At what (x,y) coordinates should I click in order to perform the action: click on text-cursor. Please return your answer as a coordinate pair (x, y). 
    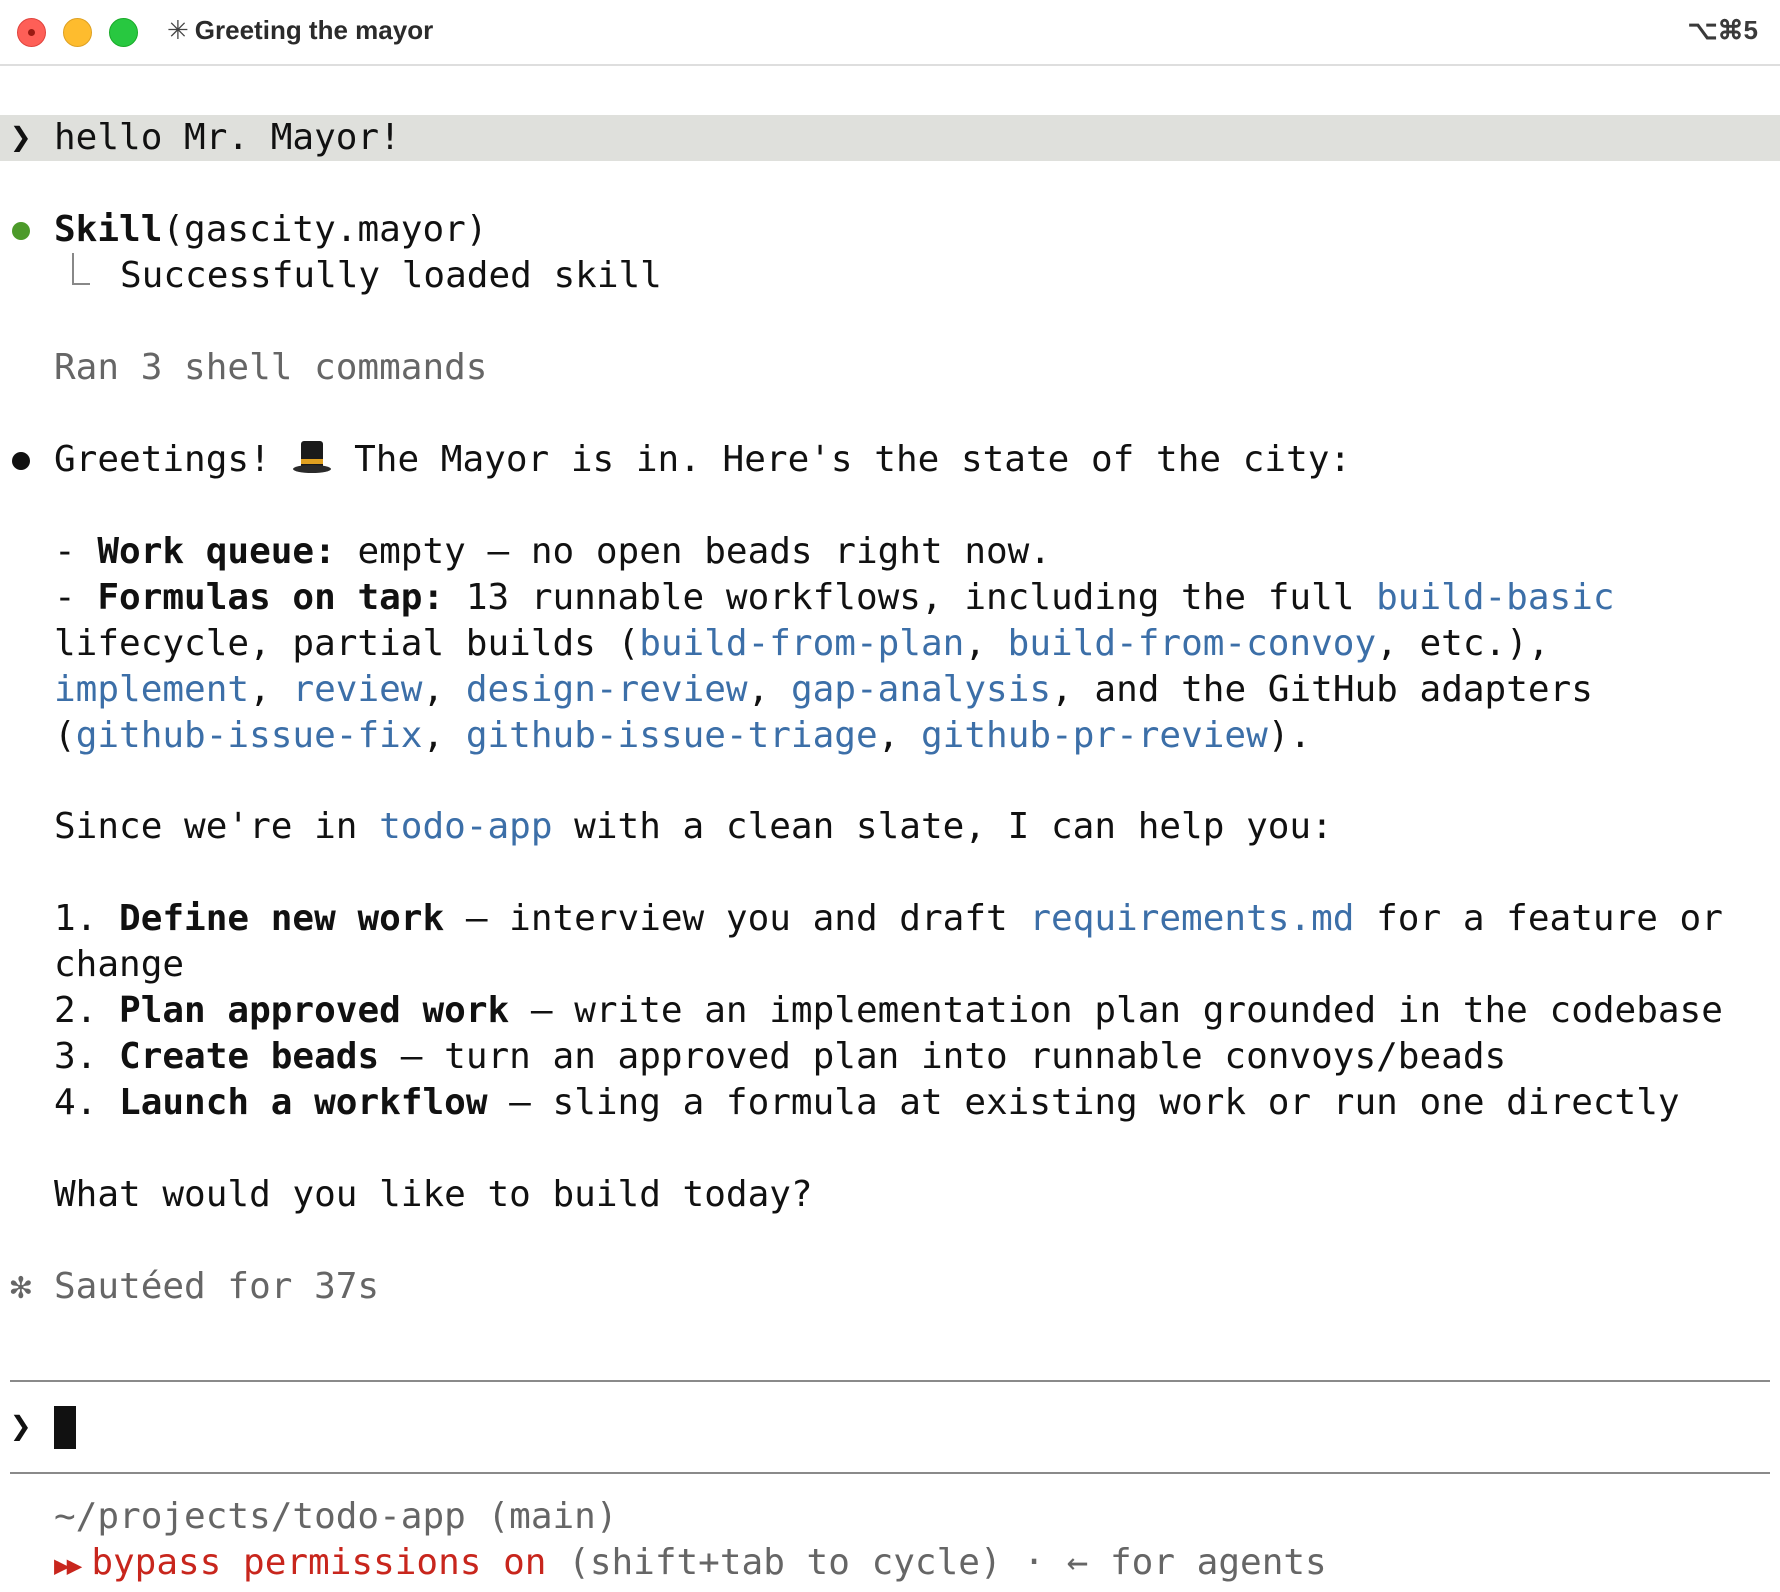
    Looking at the image, I should click on (65, 1427).